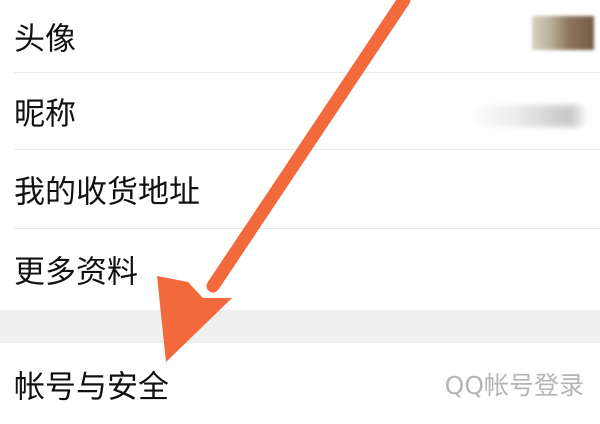 This screenshot has height=424, width=600. I want to click on section-gap, so click(300, 326).